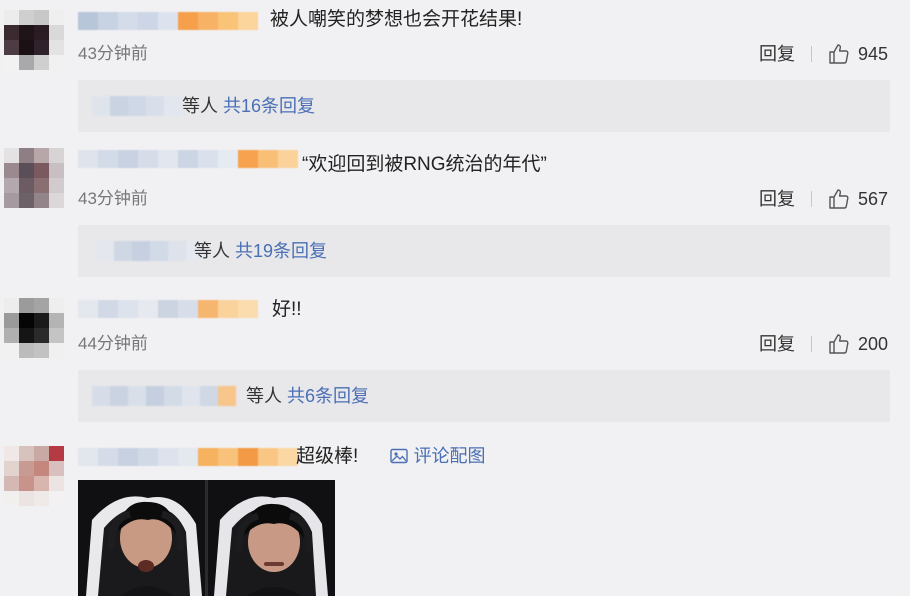 Image resolution: width=910 pixels, height=596 pixels. I want to click on esports-players-photo, so click(206, 538).